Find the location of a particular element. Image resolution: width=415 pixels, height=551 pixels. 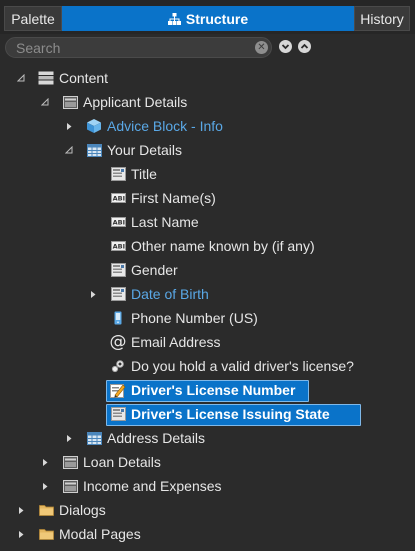

panel-tabs: Palette Structure History is located at coordinates (207, 17).